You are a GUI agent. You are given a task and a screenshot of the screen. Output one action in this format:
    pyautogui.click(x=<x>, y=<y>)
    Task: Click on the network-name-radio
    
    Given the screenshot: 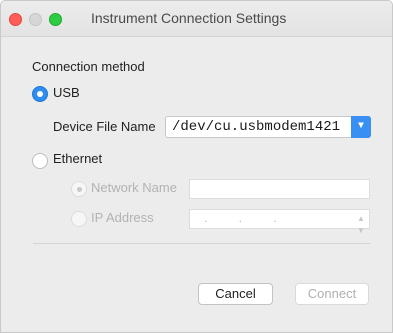 What is the action you would take?
    pyautogui.click(x=79, y=189)
    